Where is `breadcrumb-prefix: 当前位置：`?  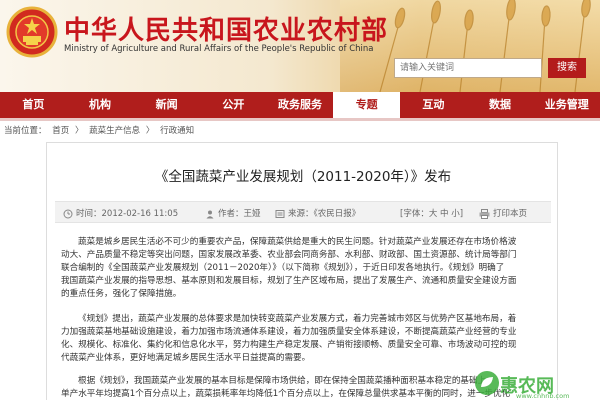 breadcrumb-prefix: 当前位置： is located at coordinates (25, 131).